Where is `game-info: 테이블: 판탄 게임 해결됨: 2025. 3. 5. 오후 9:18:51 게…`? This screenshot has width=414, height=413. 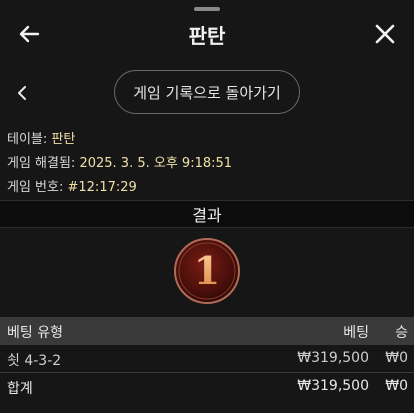 game-info: 테이블: 판탄 게임 해결됨: 2025. 3. 5. 오후 9:18:51 게… is located at coordinates (119, 164).